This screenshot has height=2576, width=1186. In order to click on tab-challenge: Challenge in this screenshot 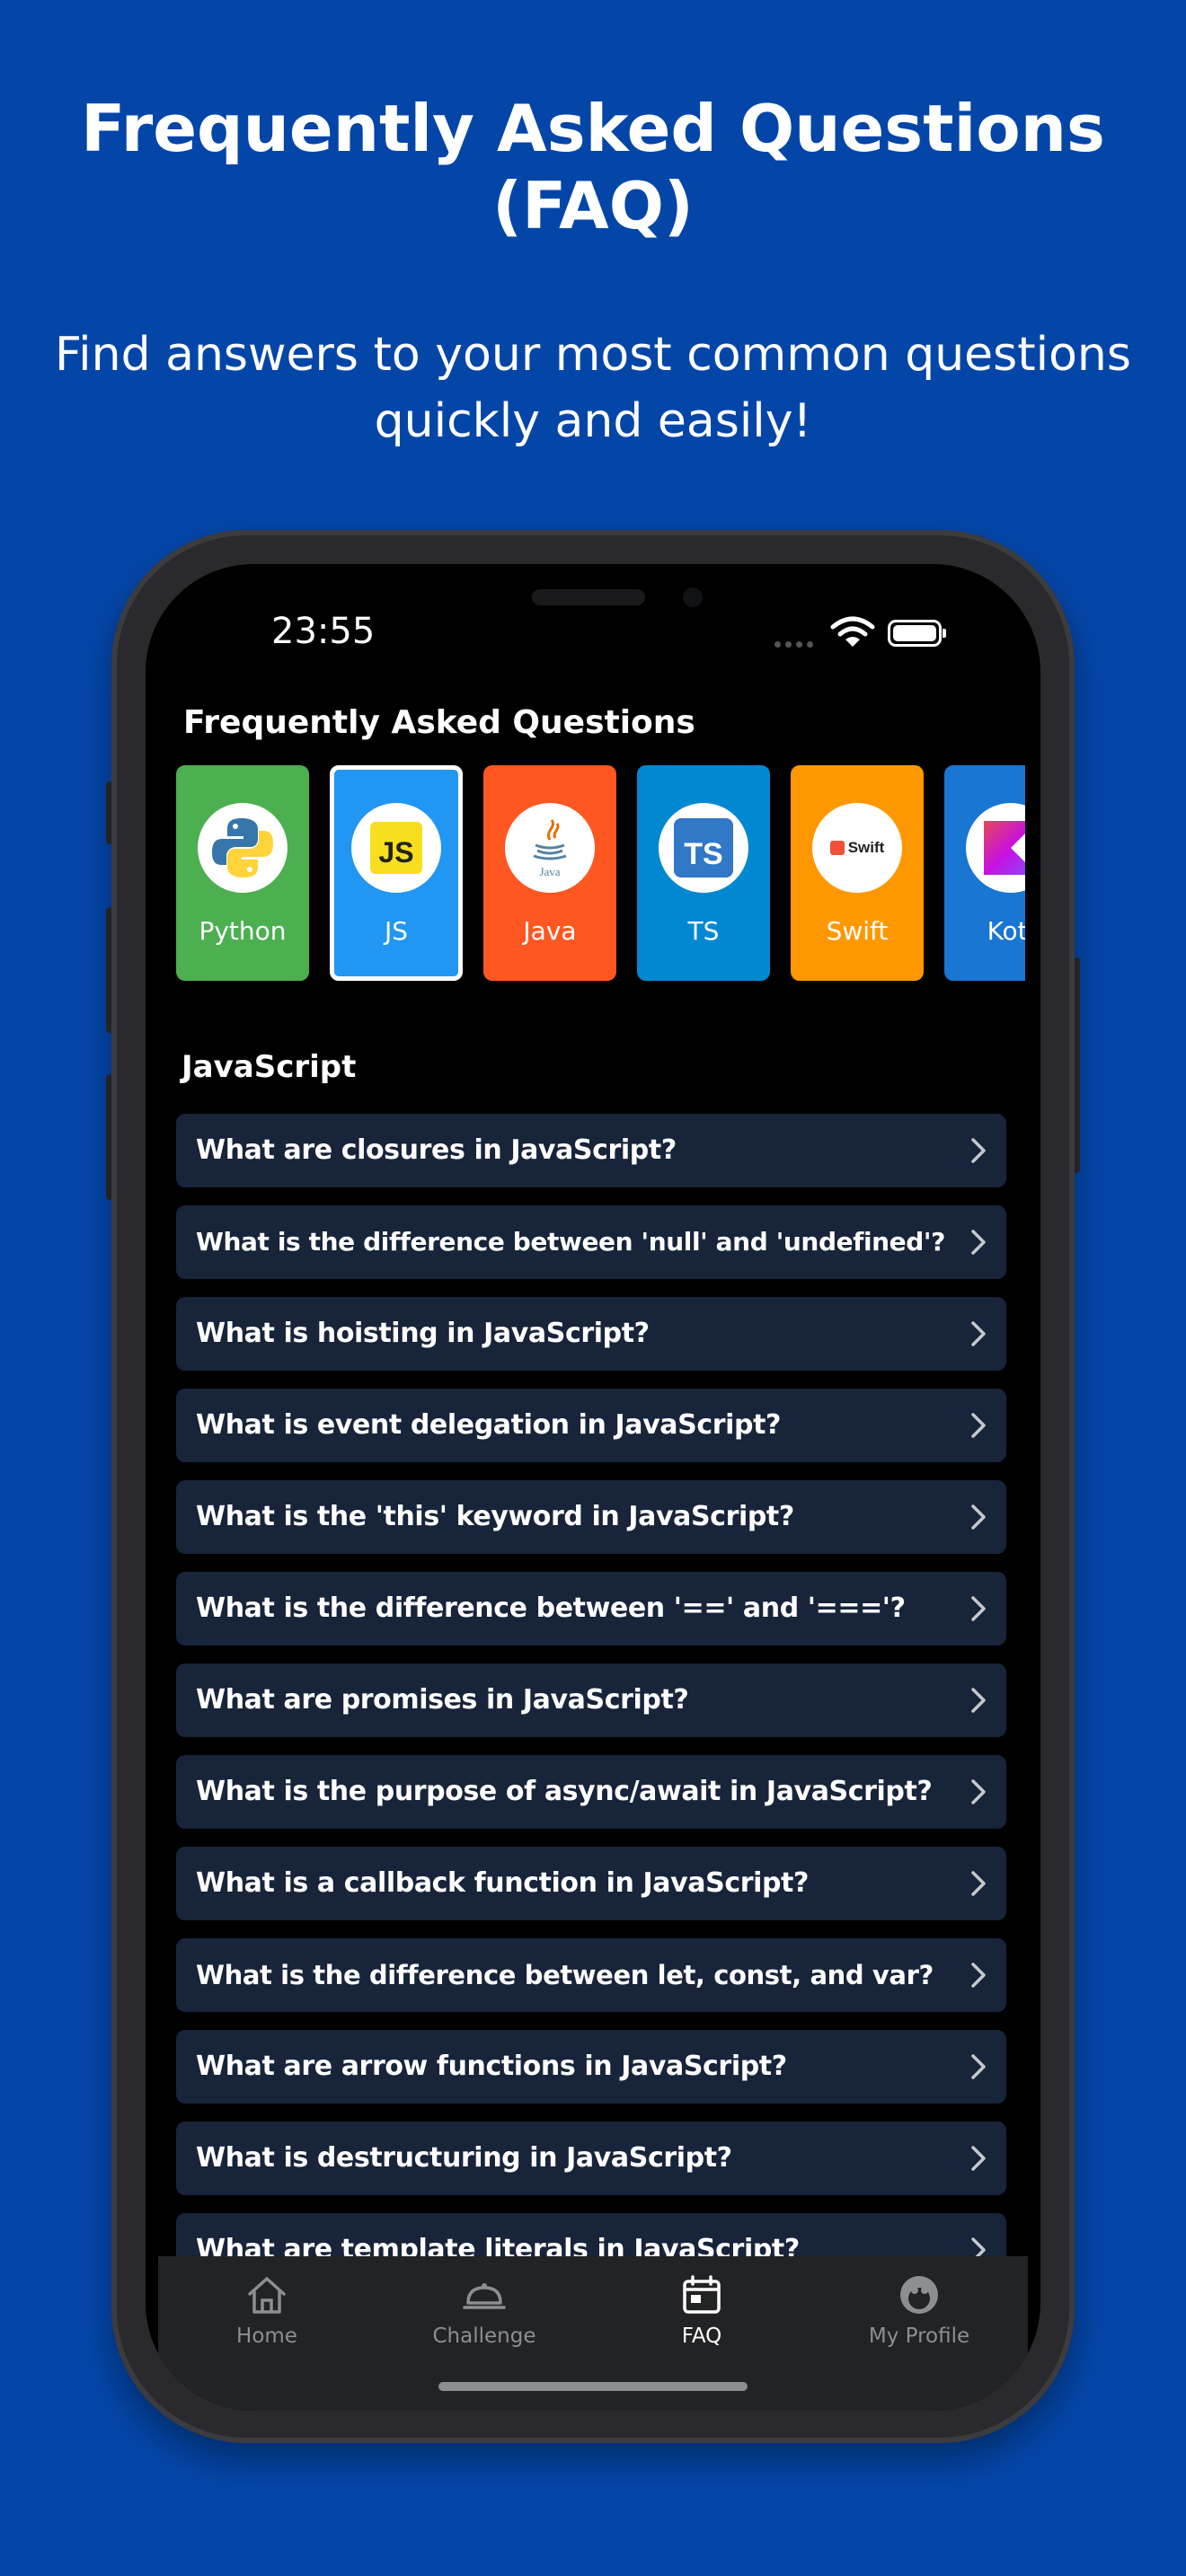, I will do `click(484, 2310)`.